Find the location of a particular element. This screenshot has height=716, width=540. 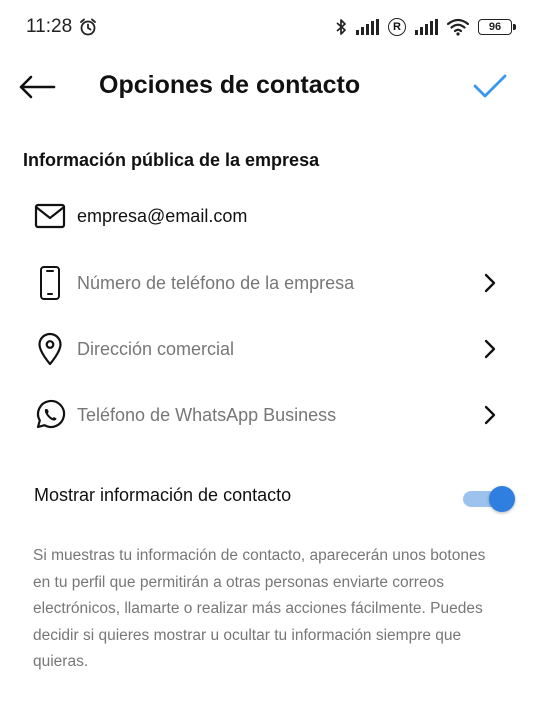

toggle-knob is located at coordinates (502, 499).